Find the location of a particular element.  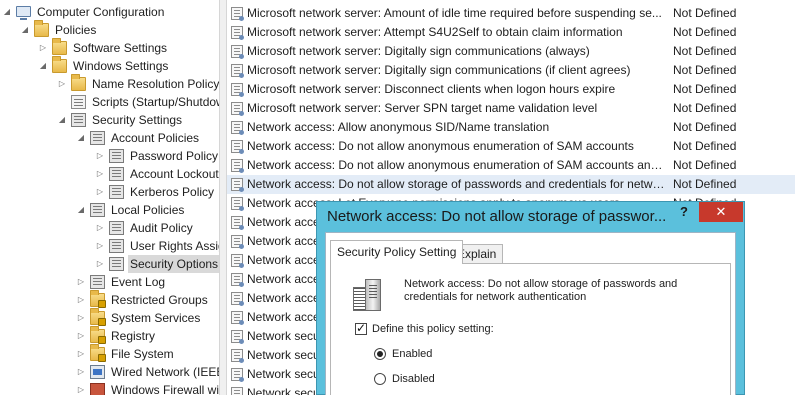

tree-item-windows-settings: ◢ Windows Settings is located at coordinates (104, 65).